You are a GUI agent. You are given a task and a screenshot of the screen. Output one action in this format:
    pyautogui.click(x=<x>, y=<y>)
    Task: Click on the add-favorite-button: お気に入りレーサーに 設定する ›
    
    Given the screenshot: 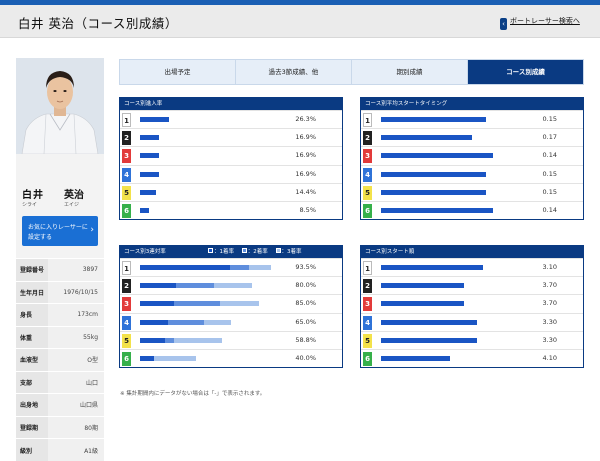 What is the action you would take?
    pyautogui.click(x=60, y=231)
    